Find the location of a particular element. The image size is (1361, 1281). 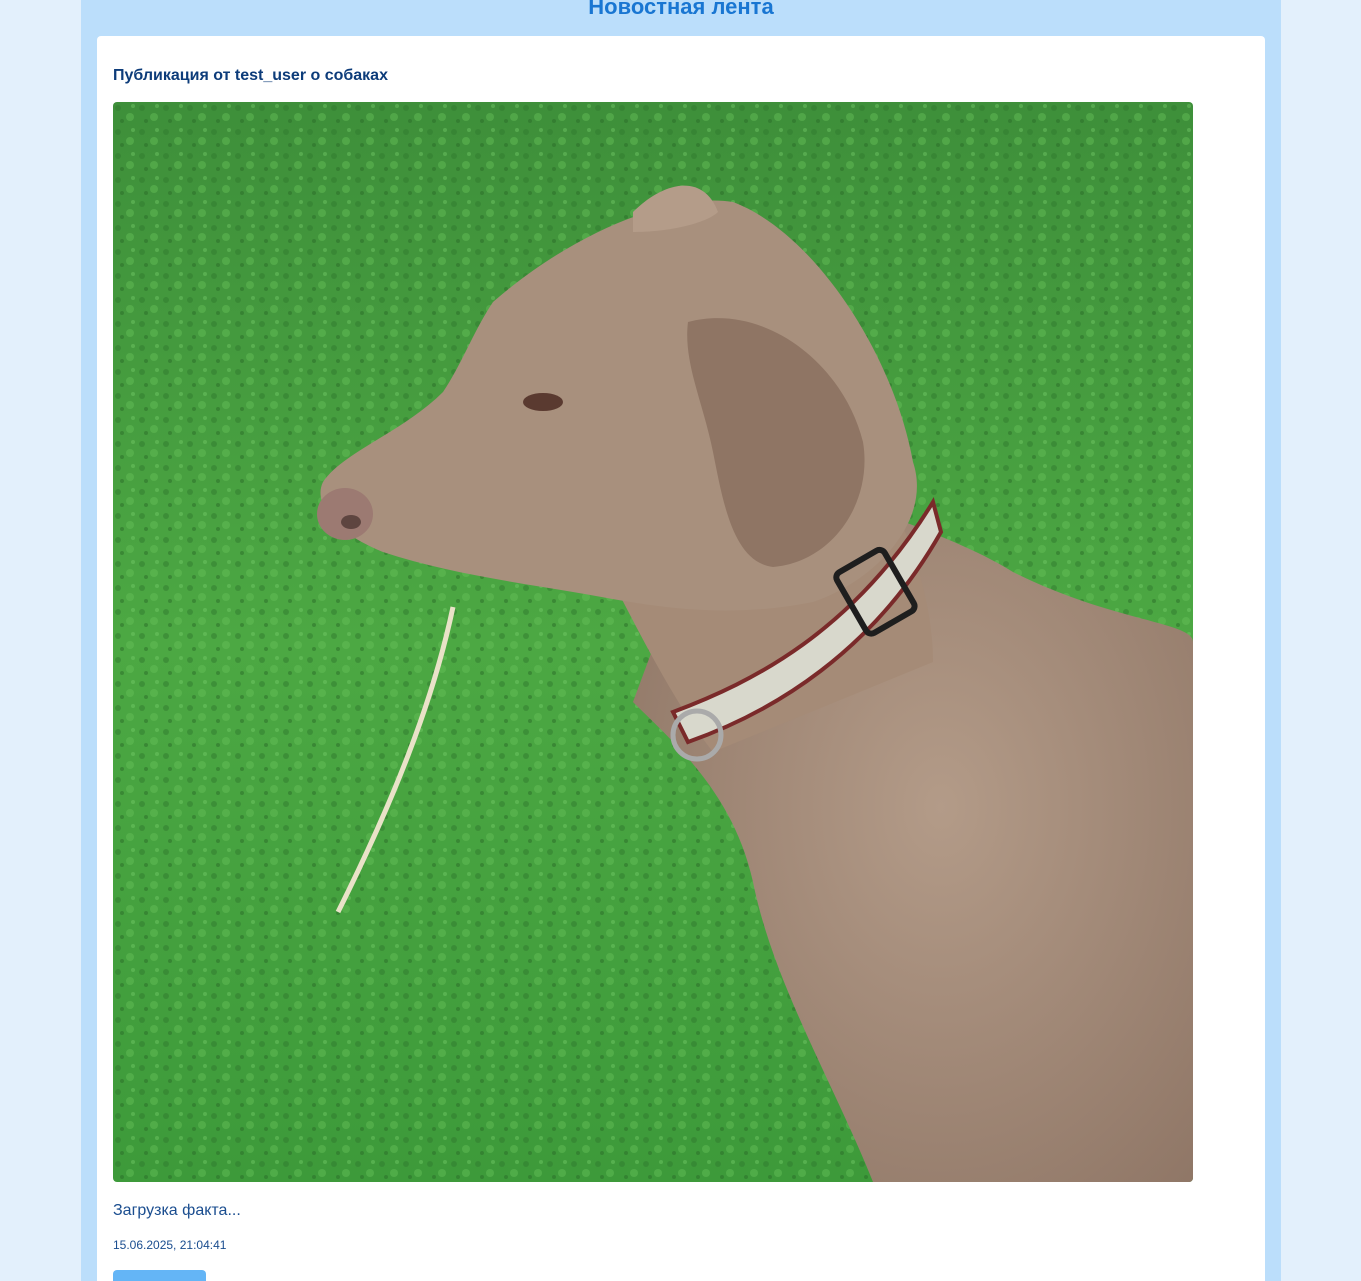

post-heading: Публикация от test_user о собаках is located at coordinates (250, 75).